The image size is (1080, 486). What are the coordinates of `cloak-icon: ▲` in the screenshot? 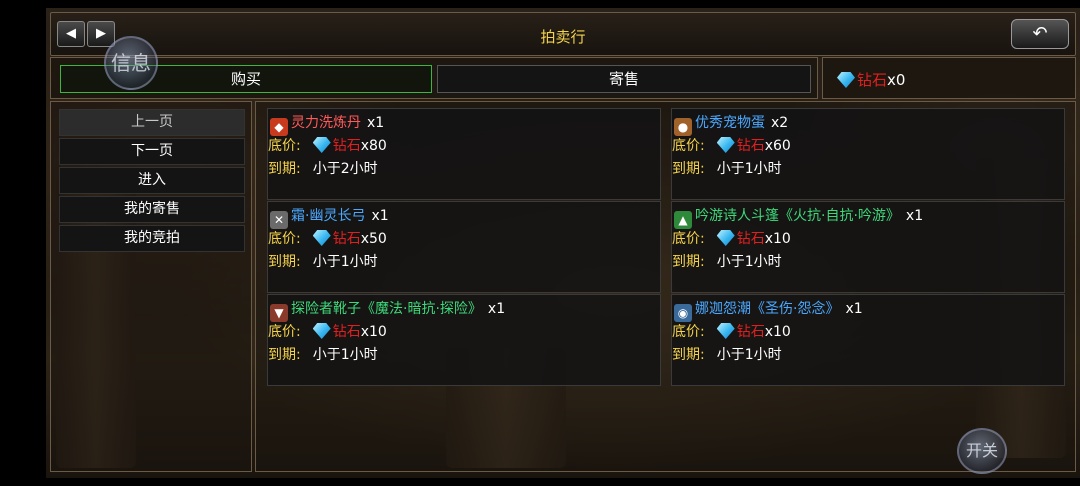 It's located at (683, 220).